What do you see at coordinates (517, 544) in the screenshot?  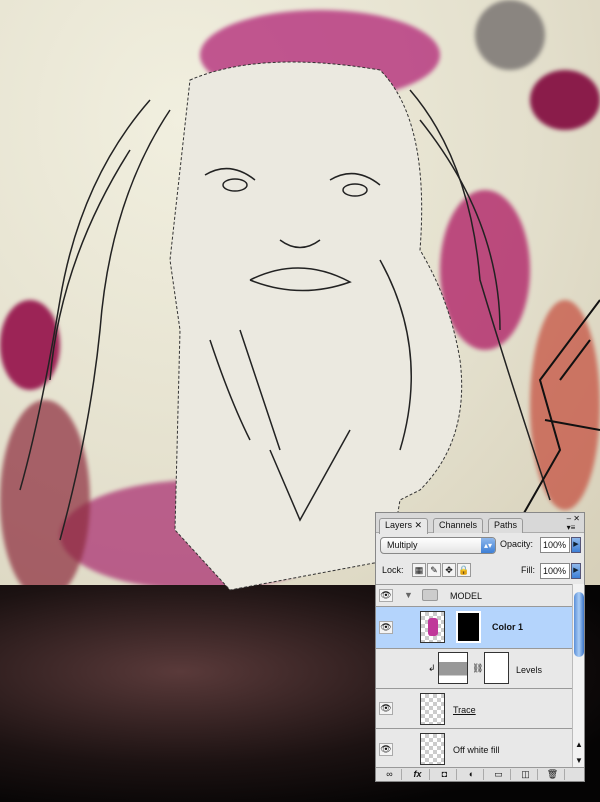 I see `opacity-label: Opacity:` at bounding box center [517, 544].